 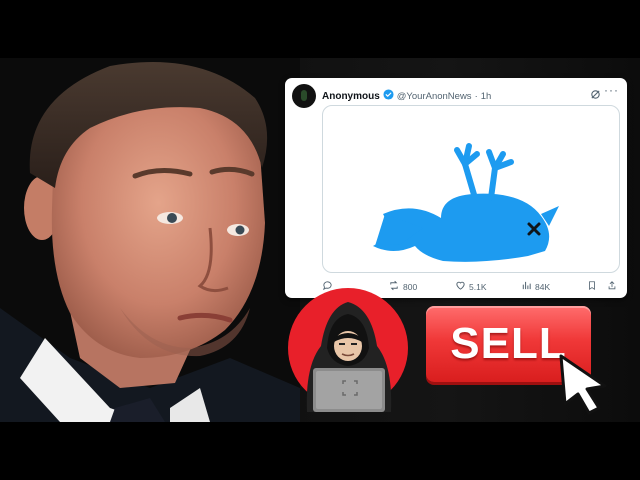 I want to click on more-icon: ···, so click(x=611, y=90).